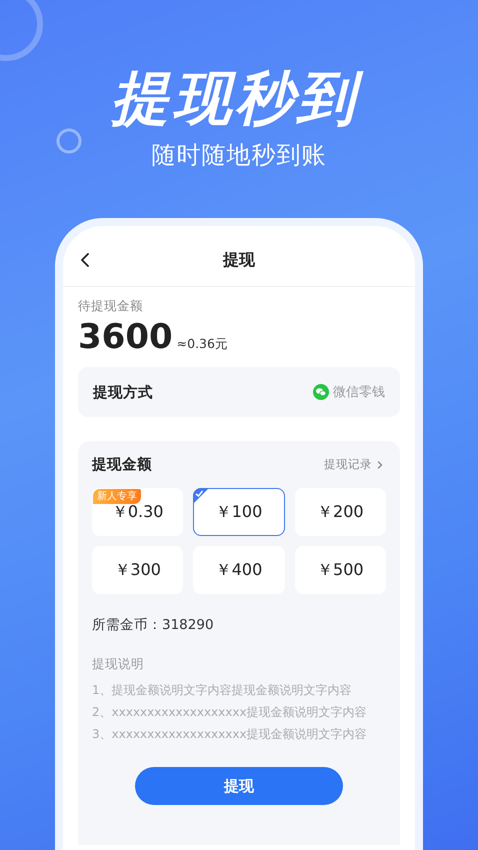 The width and height of the screenshot is (478, 850). What do you see at coordinates (69, 141) in the screenshot?
I see `decorative-ring` at bounding box center [69, 141].